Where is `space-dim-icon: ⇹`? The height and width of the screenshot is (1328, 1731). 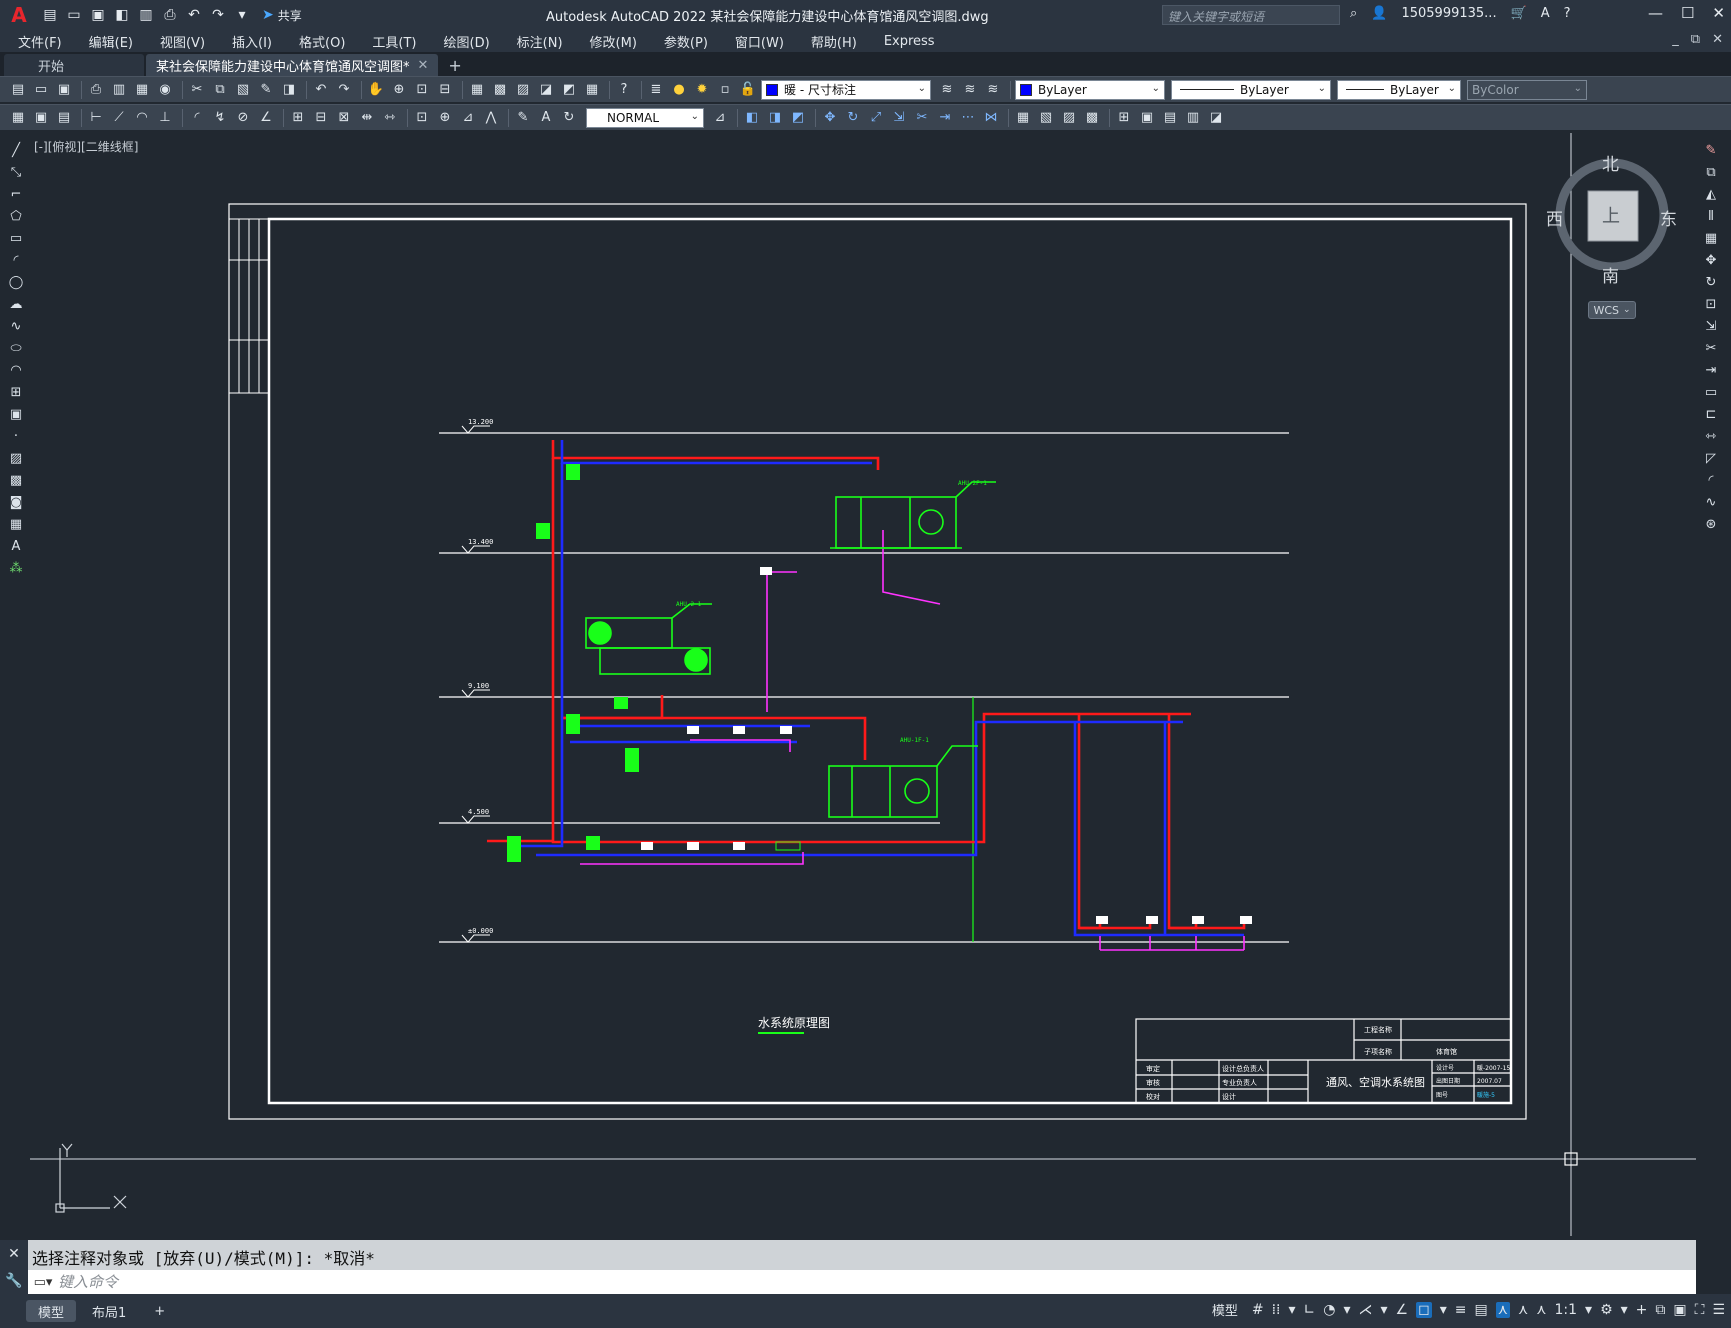
space-dim-icon: ⇹ is located at coordinates (367, 118).